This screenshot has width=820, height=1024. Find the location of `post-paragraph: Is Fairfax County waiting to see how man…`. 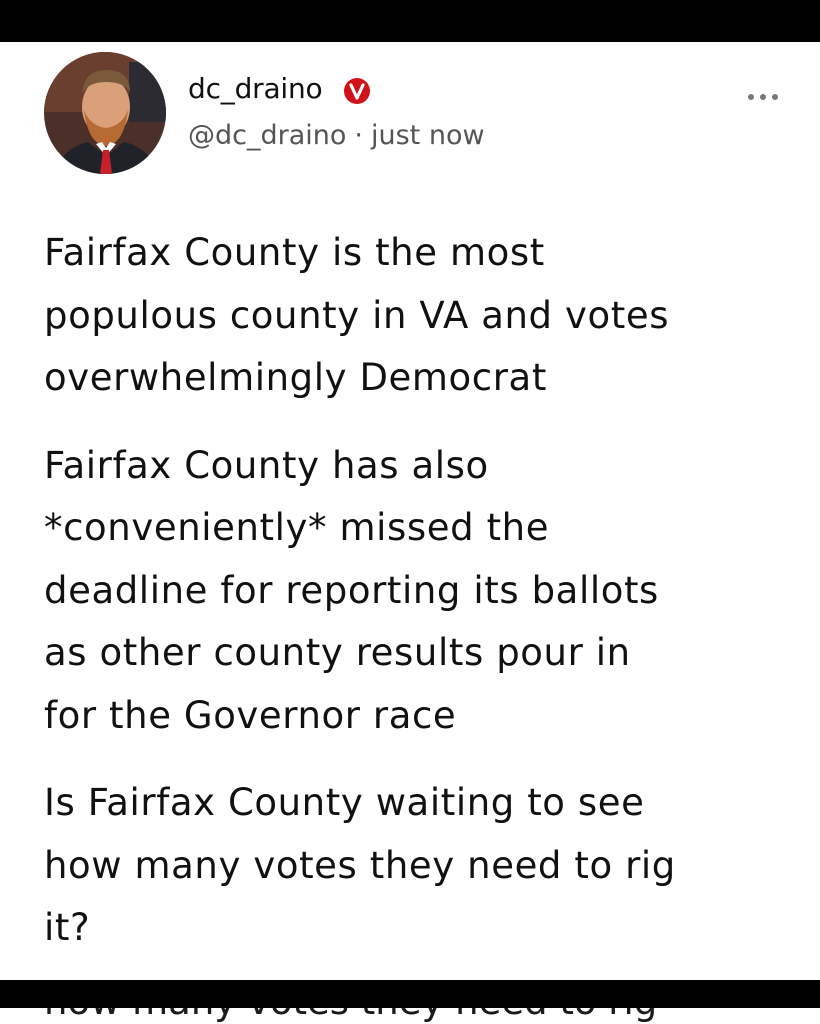

post-paragraph: Is Fairfax County waiting to see how man… is located at coordinates (360, 865).